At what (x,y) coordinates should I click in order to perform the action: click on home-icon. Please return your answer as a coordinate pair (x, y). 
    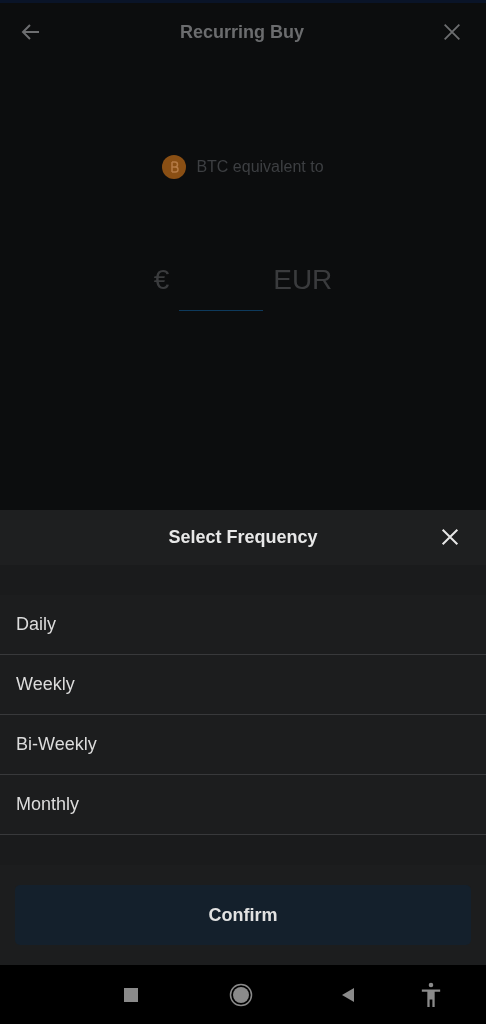
    Looking at the image, I should click on (241, 994).